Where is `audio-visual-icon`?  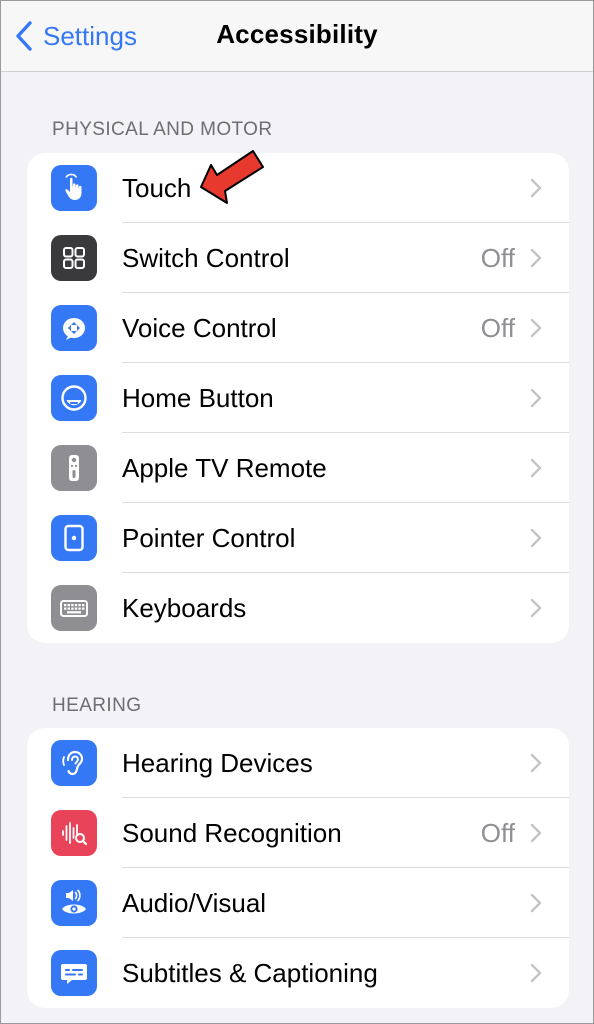 audio-visual-icon is located at coordinates (74, 903).